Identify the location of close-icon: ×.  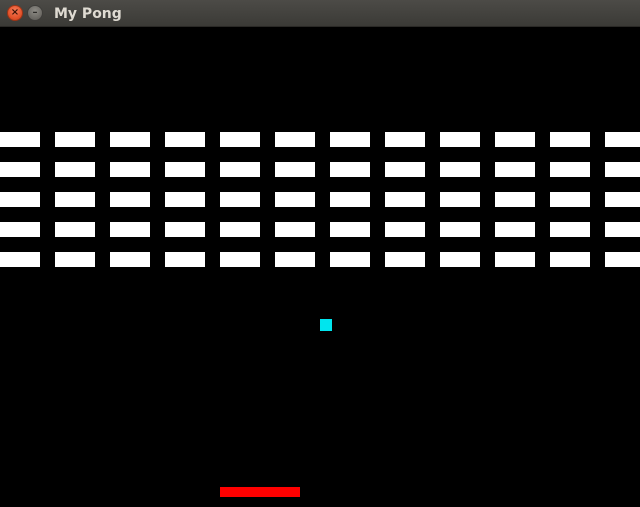
(15, 12).